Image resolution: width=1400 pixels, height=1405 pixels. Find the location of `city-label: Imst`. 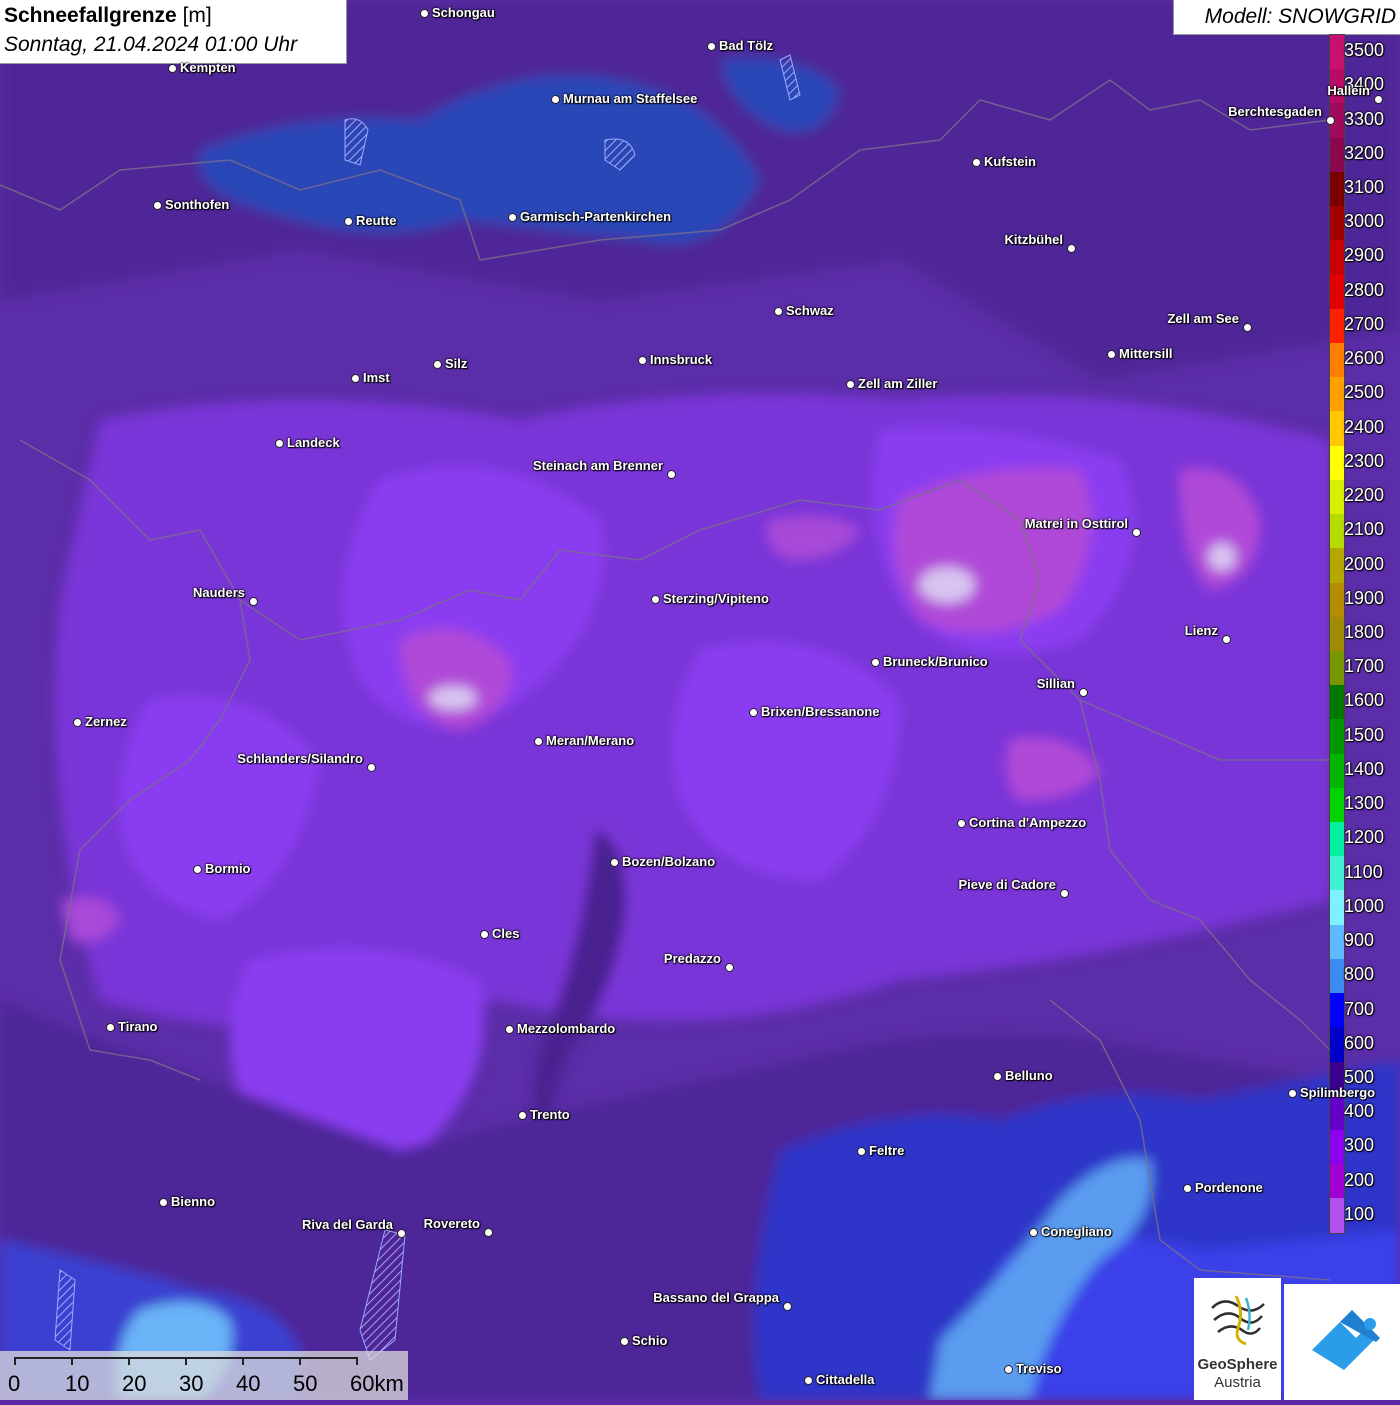

city-label: Imst is located at coordinates (376, 377).